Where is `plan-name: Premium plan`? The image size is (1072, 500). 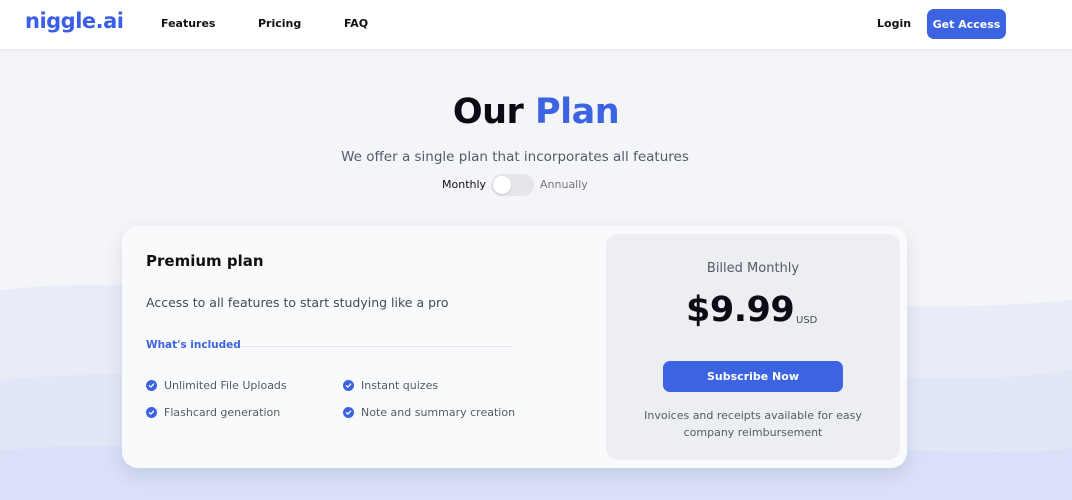 plan-name: Premium plan is located at coordinates (205, 261).